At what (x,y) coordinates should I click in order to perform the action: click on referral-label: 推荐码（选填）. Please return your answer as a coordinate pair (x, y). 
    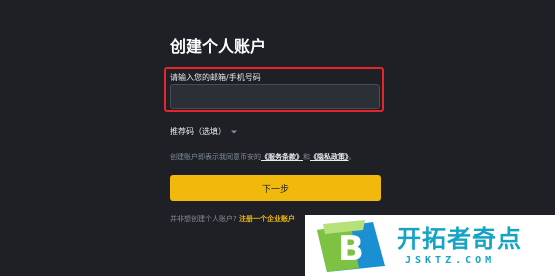
    Looking at the image, I should click on (198, 131).